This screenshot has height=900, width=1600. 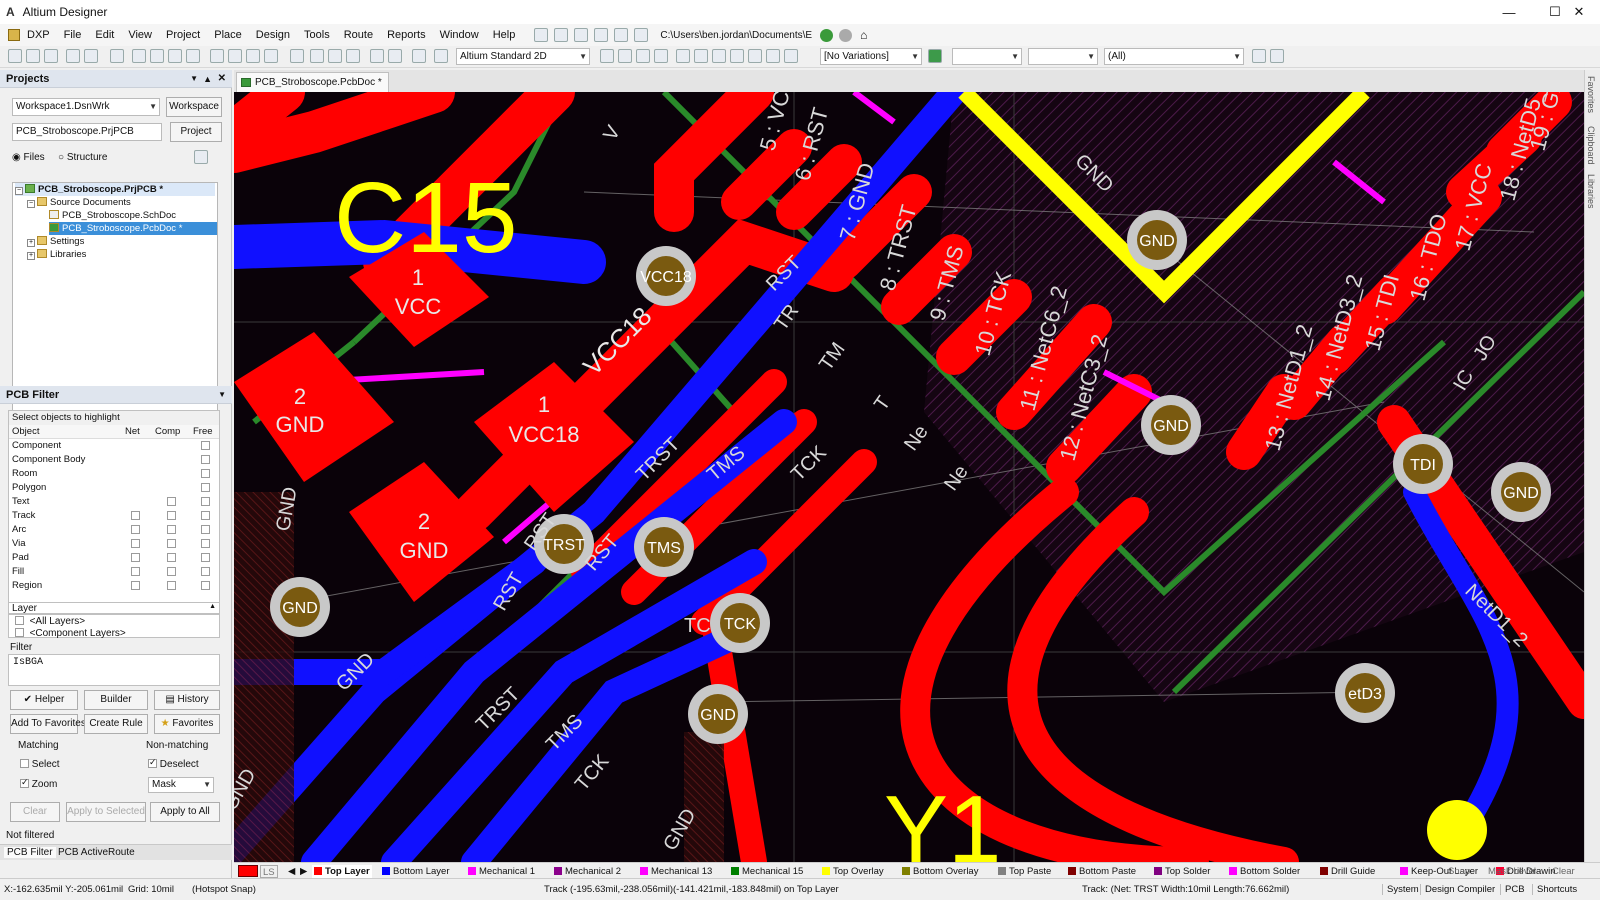 What do you see at coordinates (193, 56) in the screenshot?
I see `zoom-filtered-icon` at bounding box center [193, 56].